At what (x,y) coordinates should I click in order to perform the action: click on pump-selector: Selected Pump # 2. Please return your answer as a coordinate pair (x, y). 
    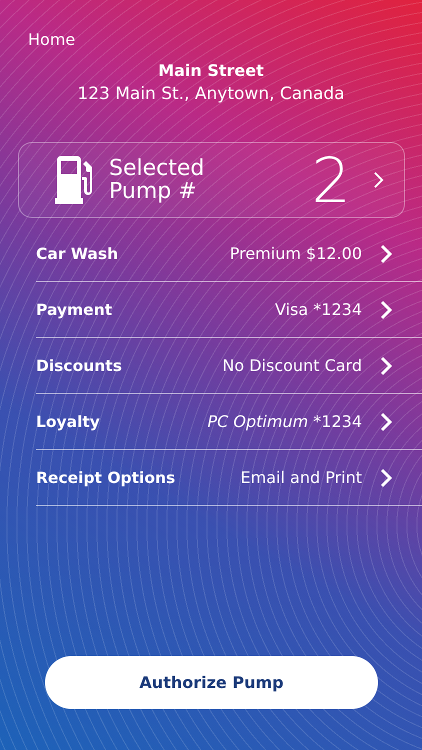
    Looking at the image, I should click on (211, 180).